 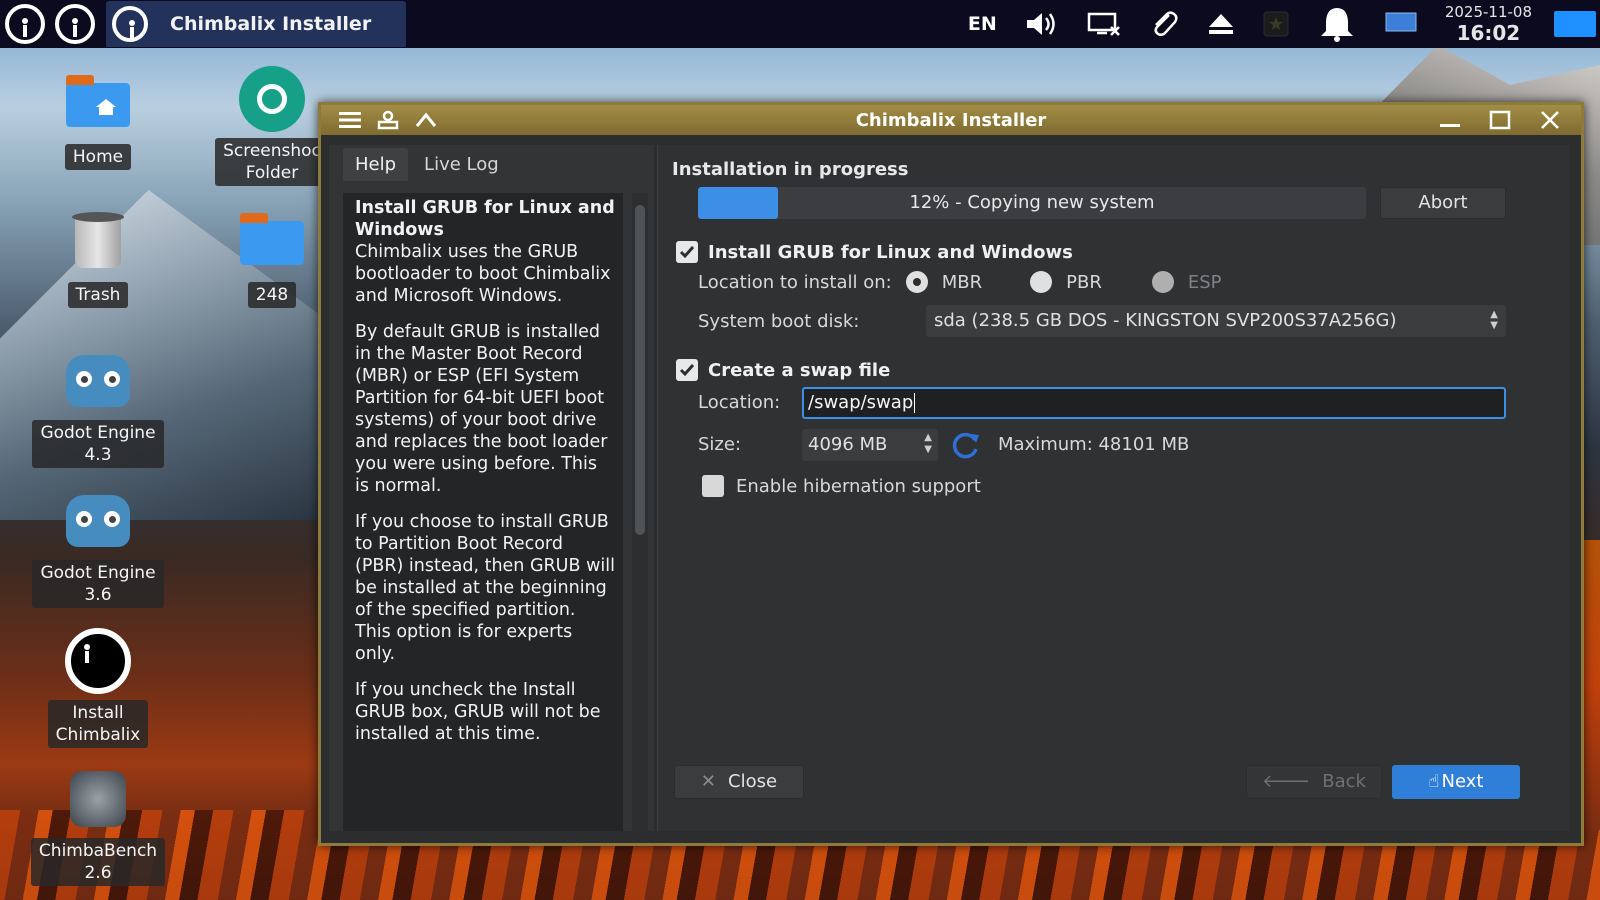 I want to click on updown-arrows-icon: ▲ ▼, so click(x=1494, y=320).